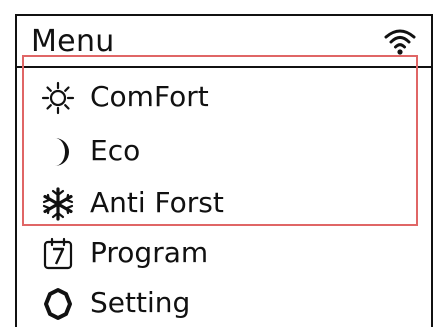 The image size is (433, 328). What do you see at coordinates (140, 302) in the screenshot?
I see `menu-item-label: Setting` at bounding box center [140, 302].